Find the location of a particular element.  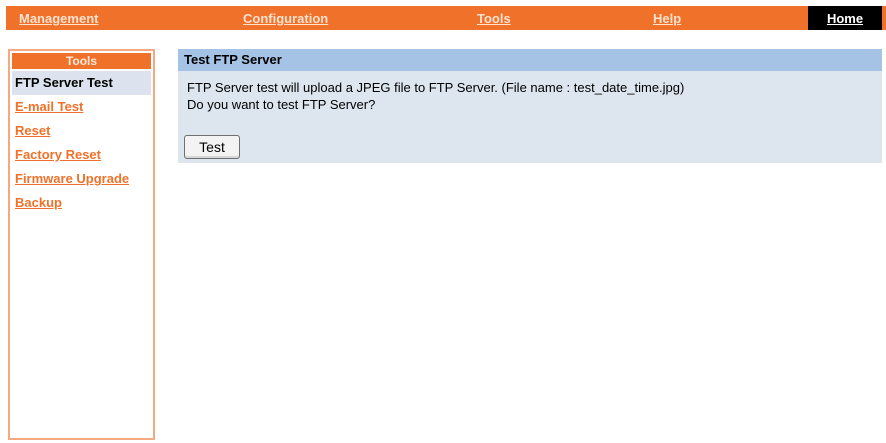

nav-help-link: Help is located at coordinates (667, 18).